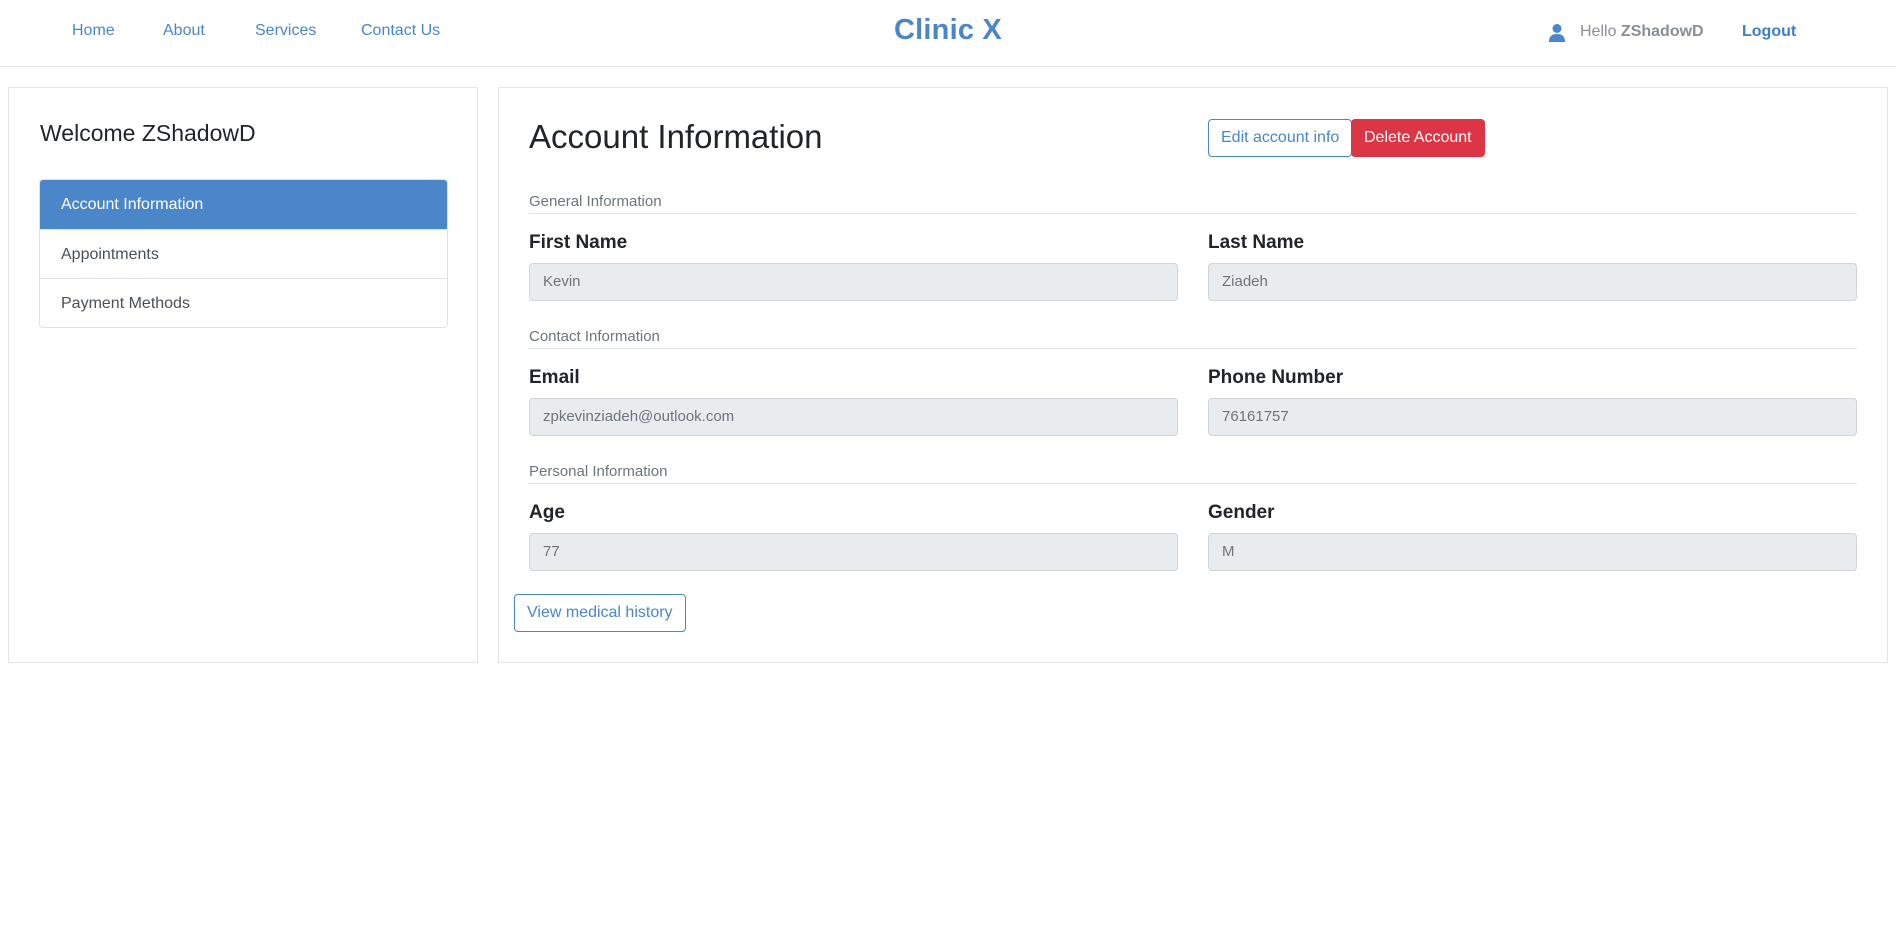 The height and width of the screenshot is (933, 1896). What do you see at coordinates (1662, 31) in the screenshot?
I see `greeting-username: ZShadowD` at bounding box center [1662, 31].